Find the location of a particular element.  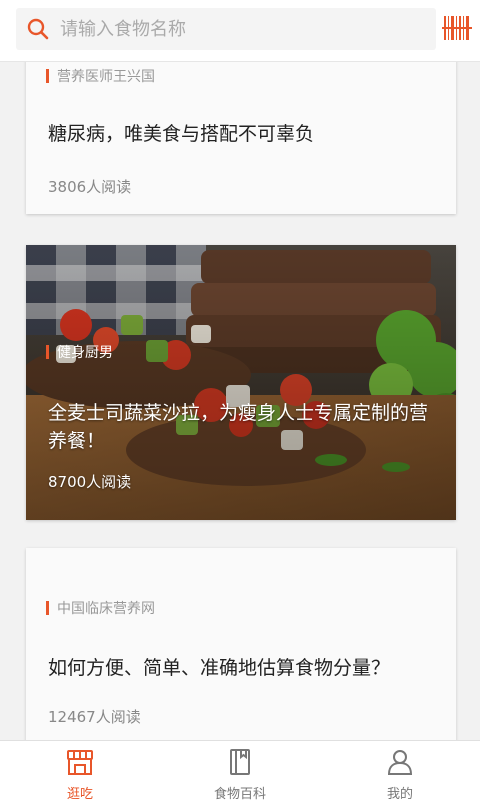

article-source: 健身厨男 is located at coordinates (79, 352).